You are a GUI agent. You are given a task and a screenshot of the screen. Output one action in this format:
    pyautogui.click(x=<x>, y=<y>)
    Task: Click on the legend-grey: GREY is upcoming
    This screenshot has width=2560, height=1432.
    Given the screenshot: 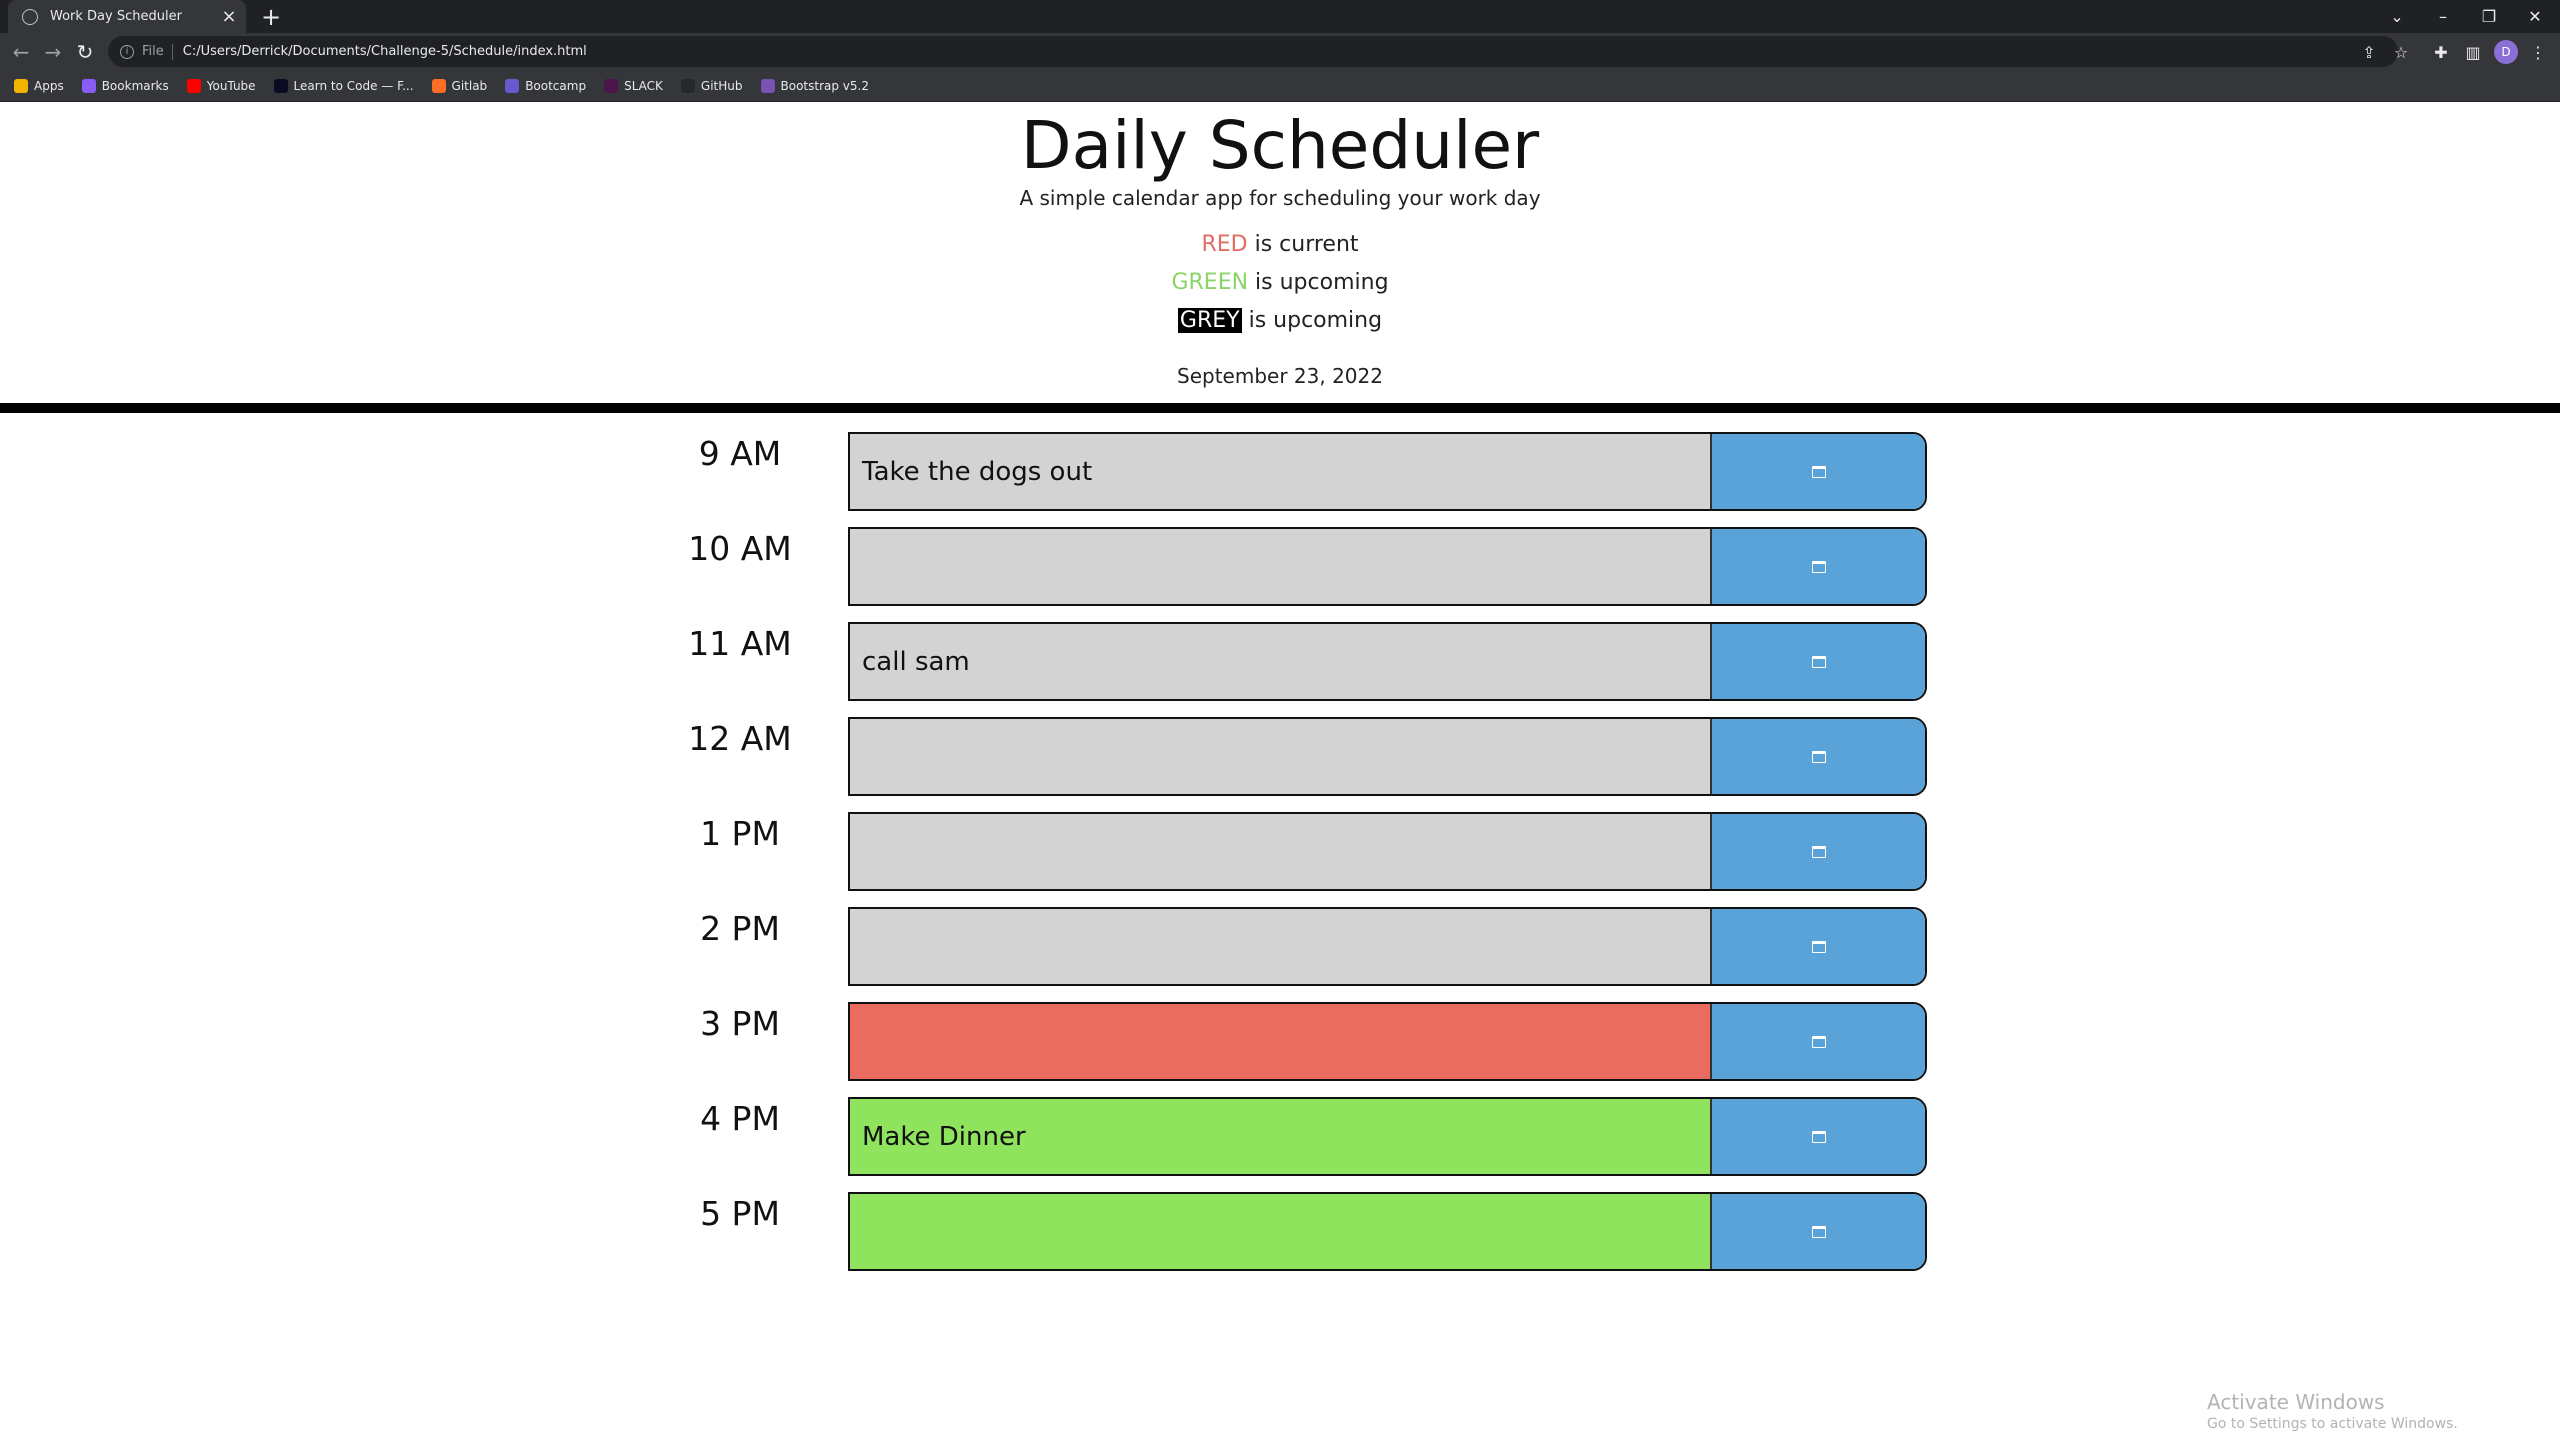 What is the action you would take?
    pyautogui.click(x=1280, y=321)
    